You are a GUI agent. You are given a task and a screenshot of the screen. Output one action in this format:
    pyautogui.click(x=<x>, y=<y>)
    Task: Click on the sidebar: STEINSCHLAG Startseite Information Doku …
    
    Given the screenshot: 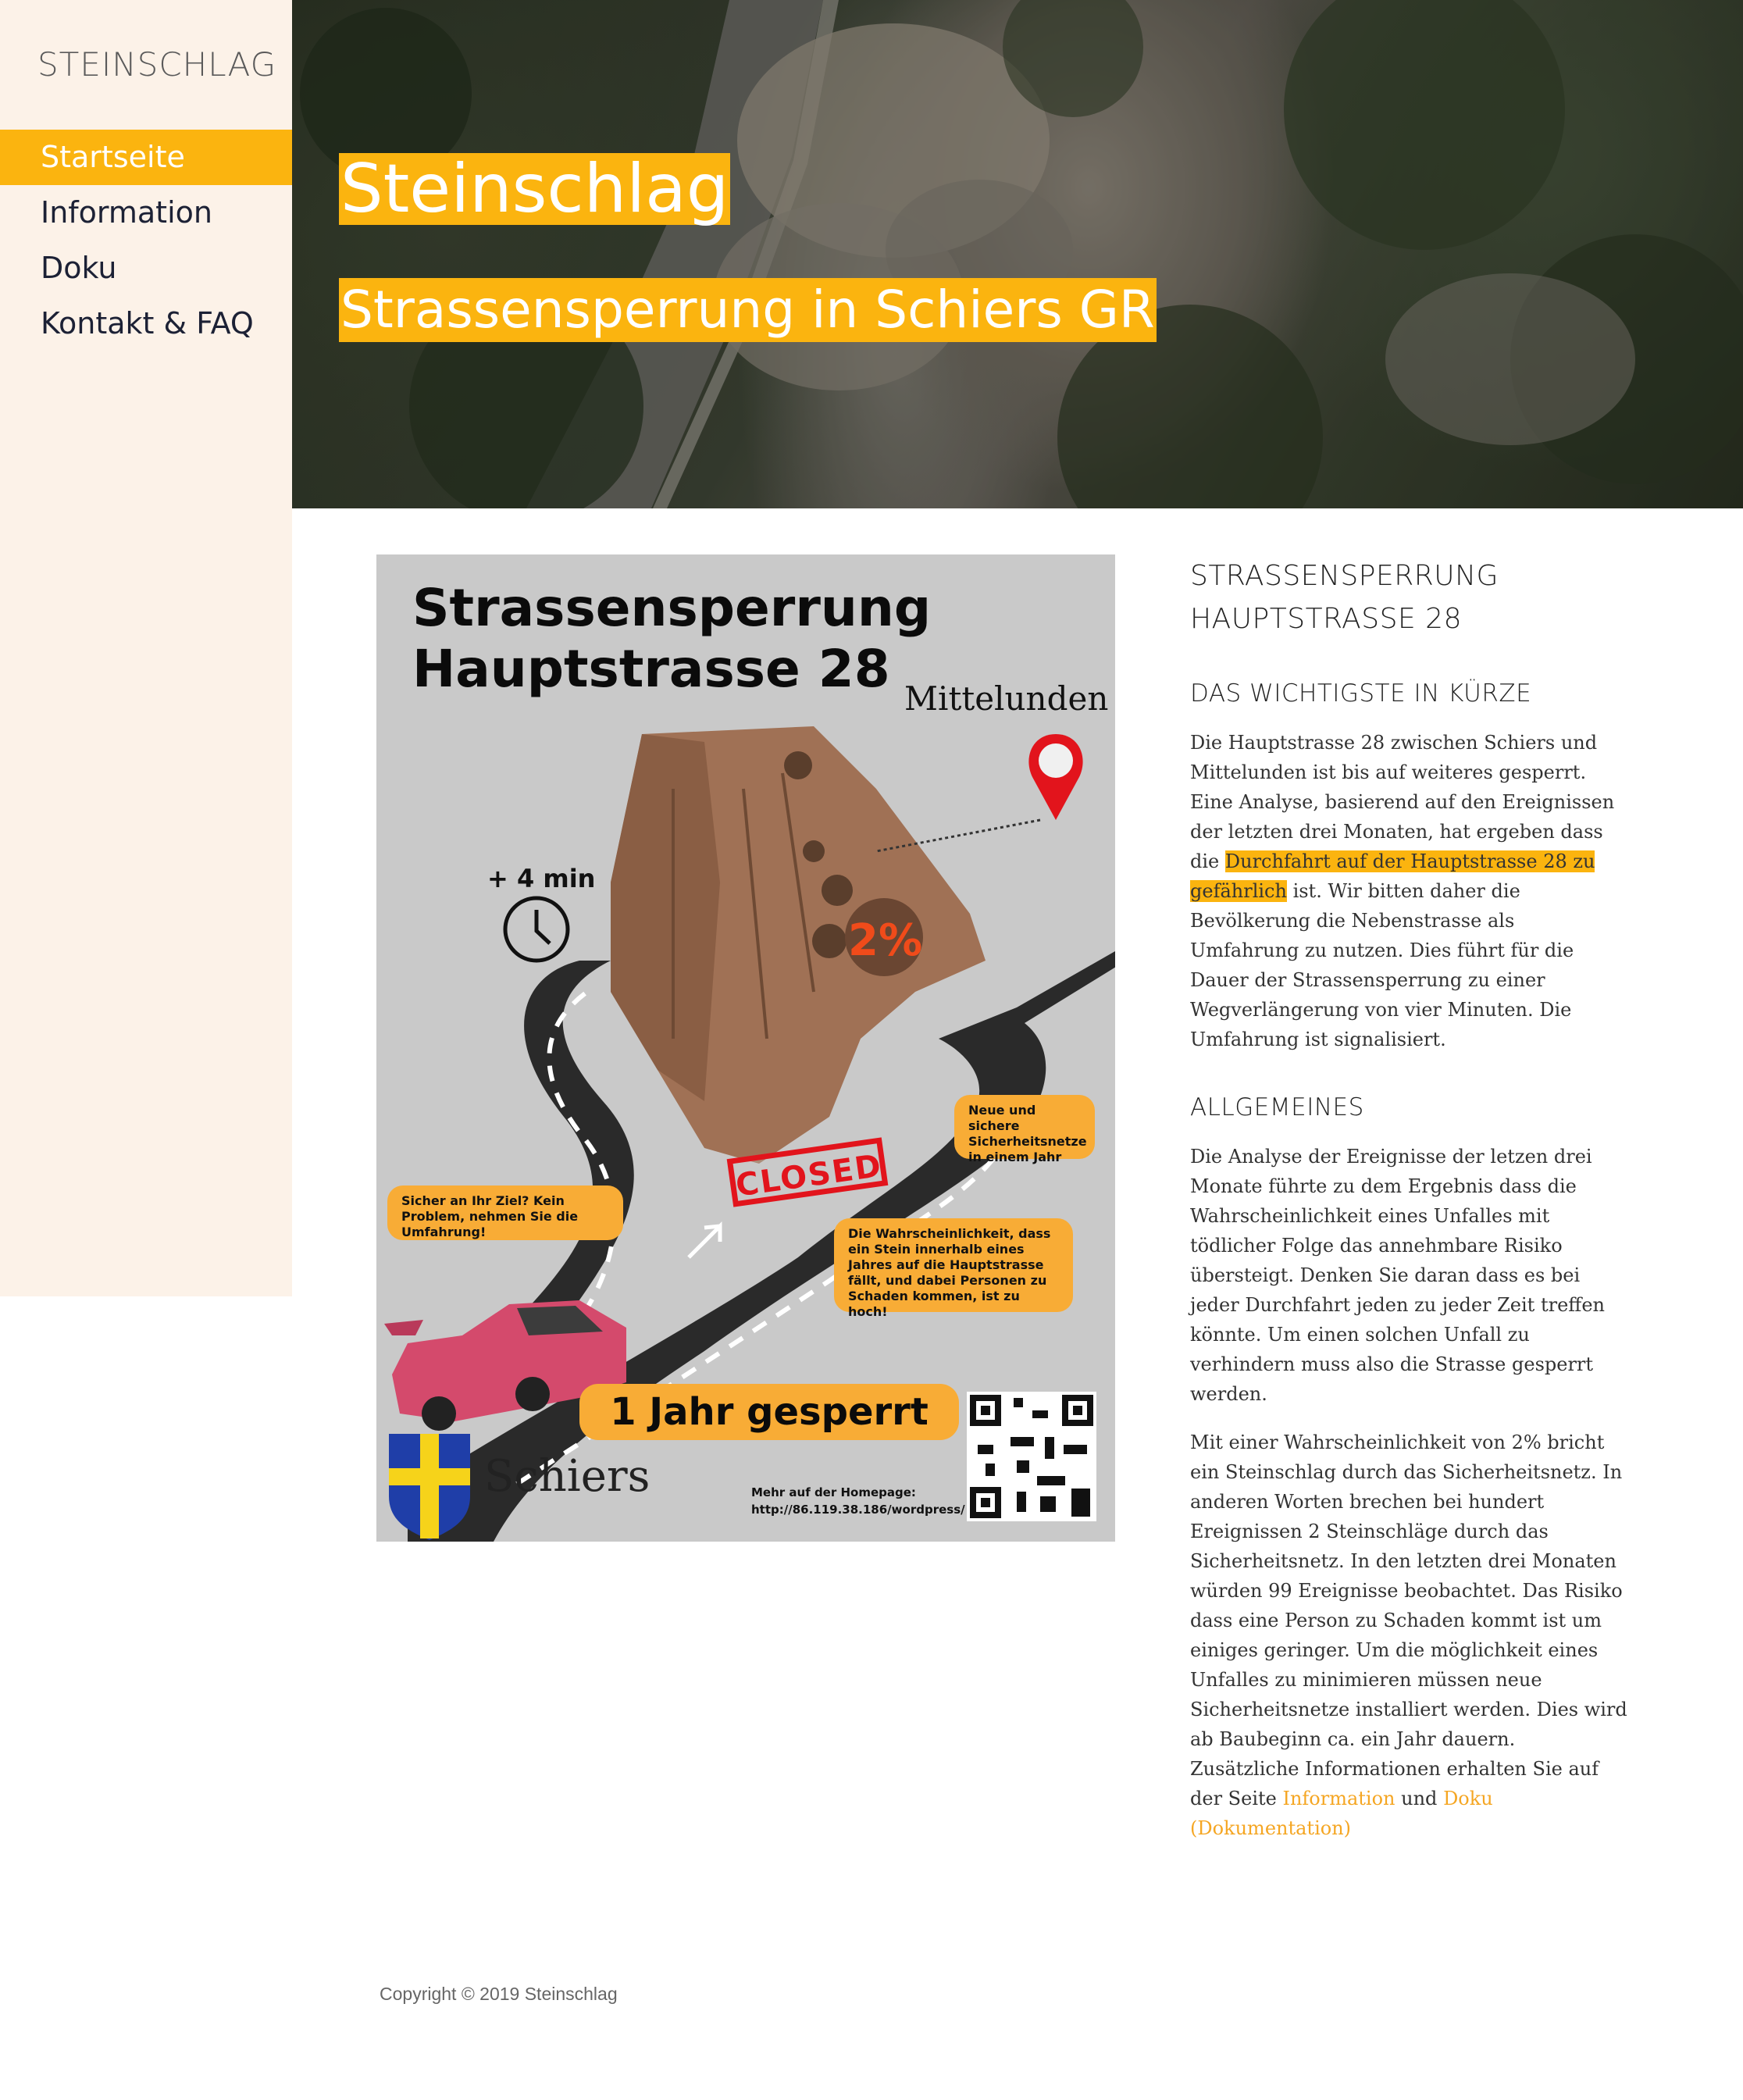 What is the action you would take?
    pyautogui.click(x=146, y=648)
    